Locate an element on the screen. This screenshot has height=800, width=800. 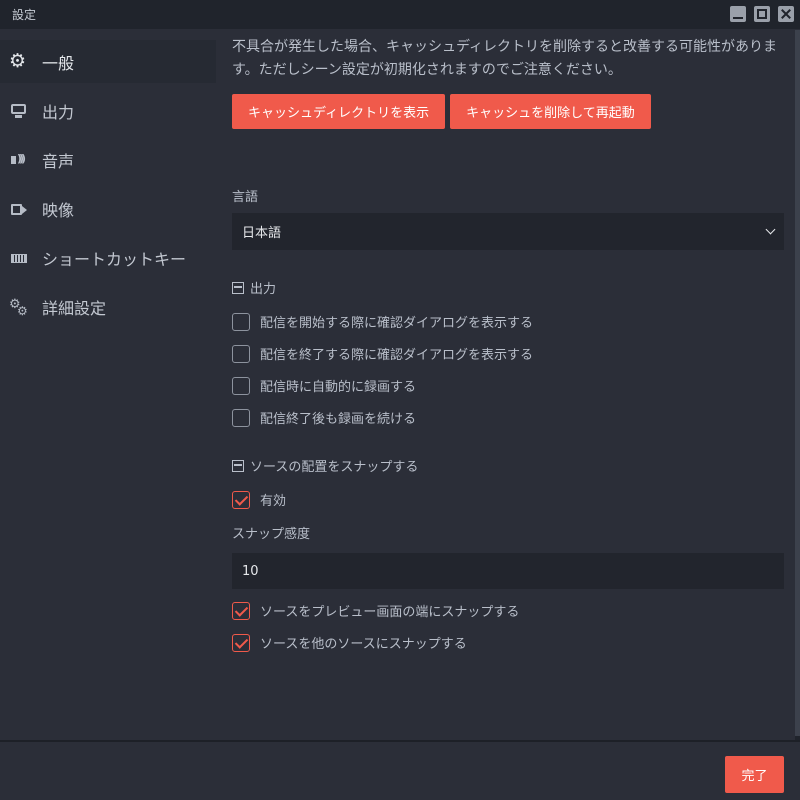
auto-record-option: 配信時に自動的に録画する is located at coordinates (324, 385).